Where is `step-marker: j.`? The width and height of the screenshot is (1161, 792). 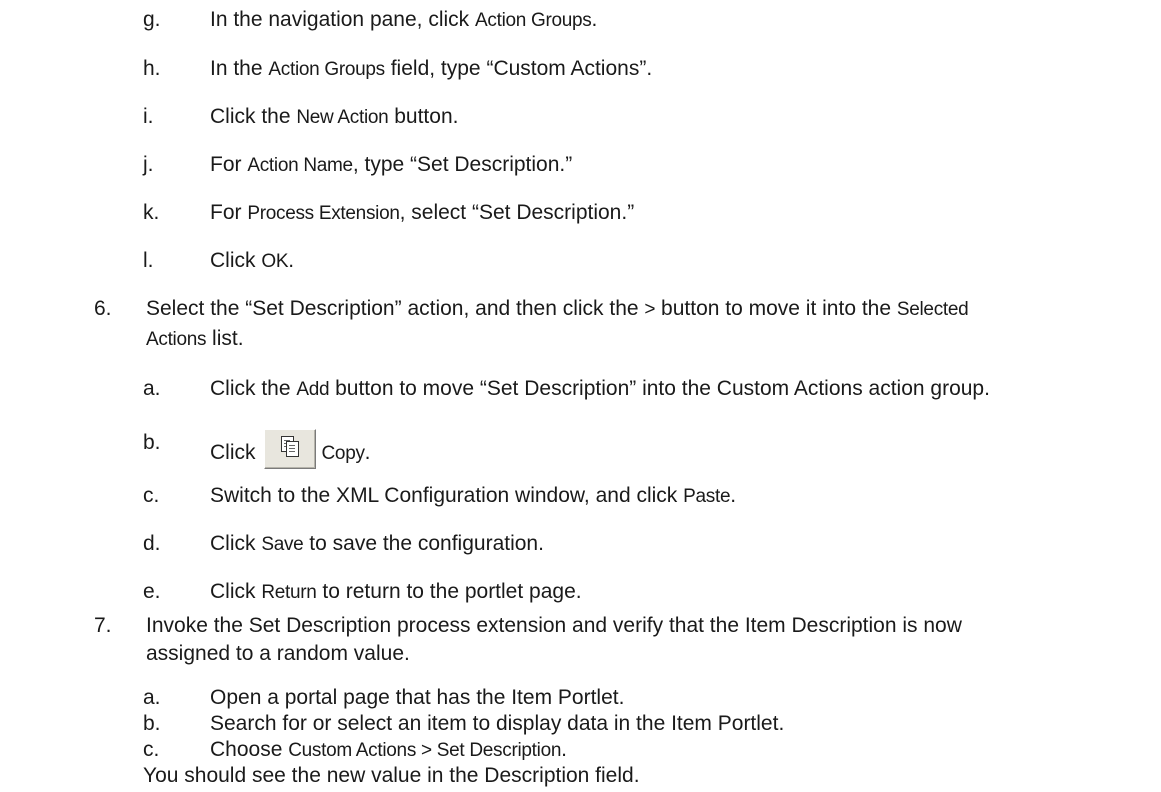 step-marker: j. is located at coordinates (148, 164).